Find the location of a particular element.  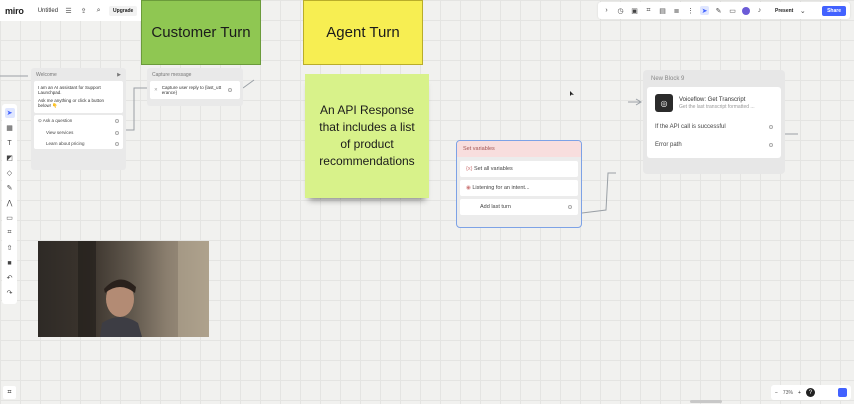

sticky-agent-turn: Agent Turn is located at coordinates (363, 32).